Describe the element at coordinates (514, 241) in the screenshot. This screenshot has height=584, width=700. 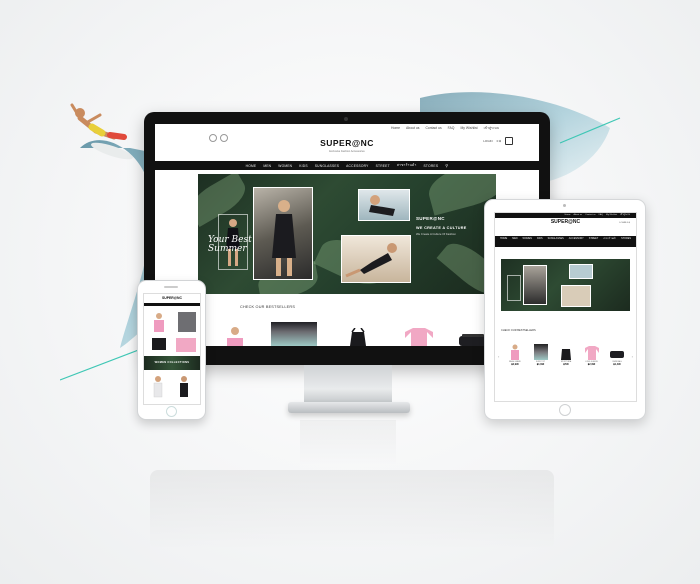
I see `tablet-nav-men: MEN` at that location.